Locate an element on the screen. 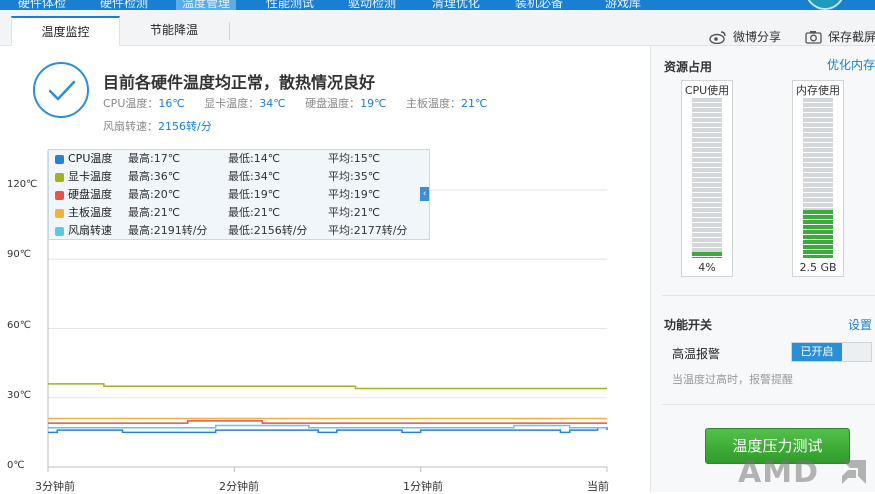 The image size is (875, 494). cpu-usage-meter: CPU使用 4% is located at coordinates (707, 178).